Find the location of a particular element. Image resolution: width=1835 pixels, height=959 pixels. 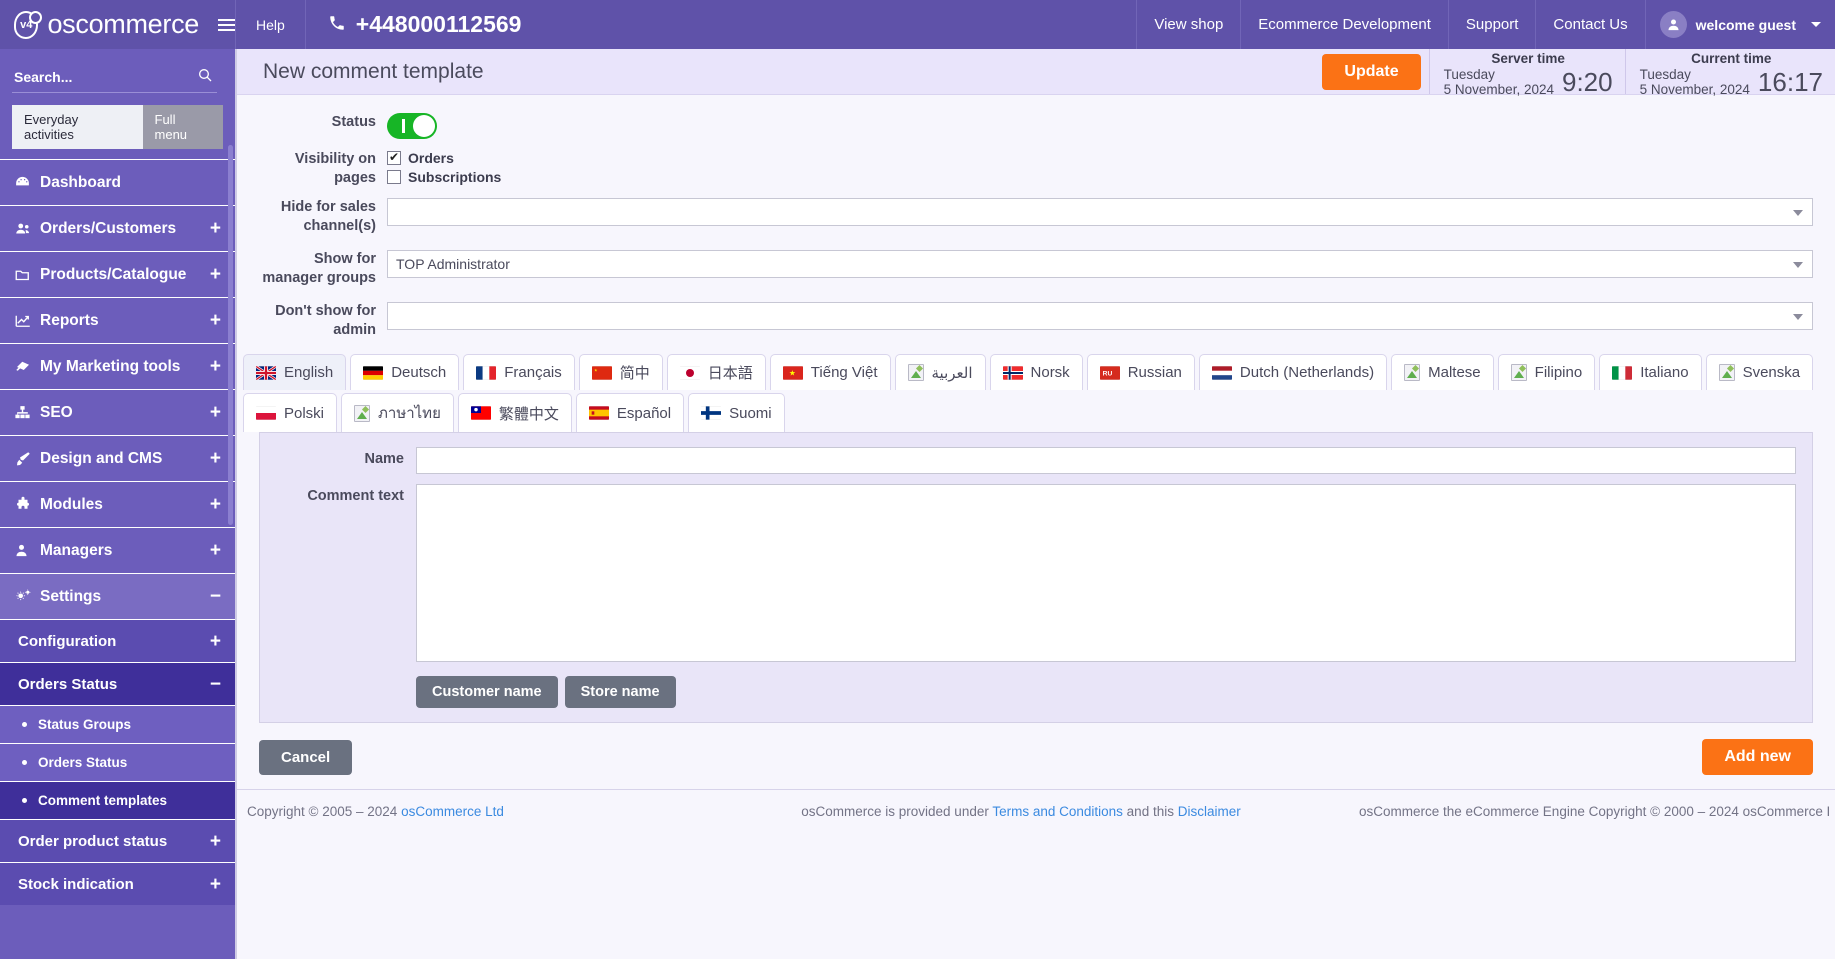

help-link: Help is located at coordinates (270, 24).